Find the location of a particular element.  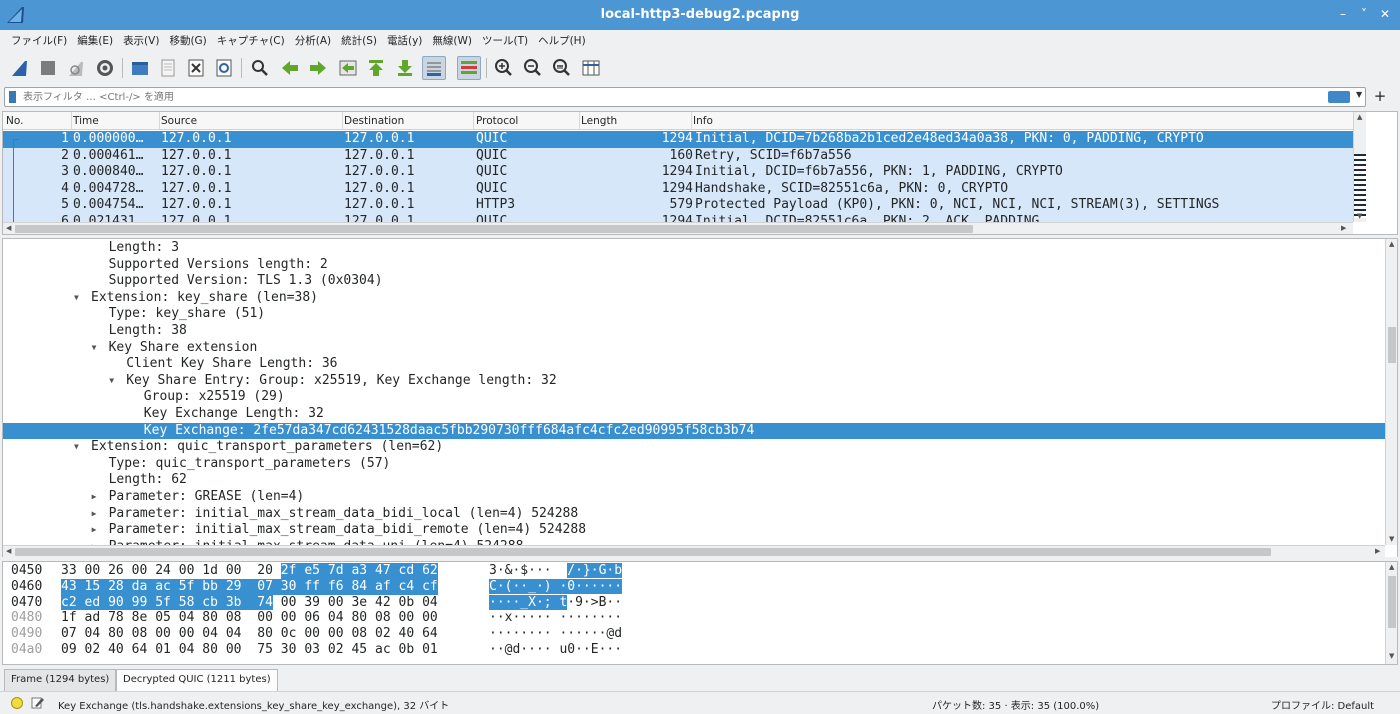

scroll-right-icon: ▶ is located at coordinates (1377, 551).